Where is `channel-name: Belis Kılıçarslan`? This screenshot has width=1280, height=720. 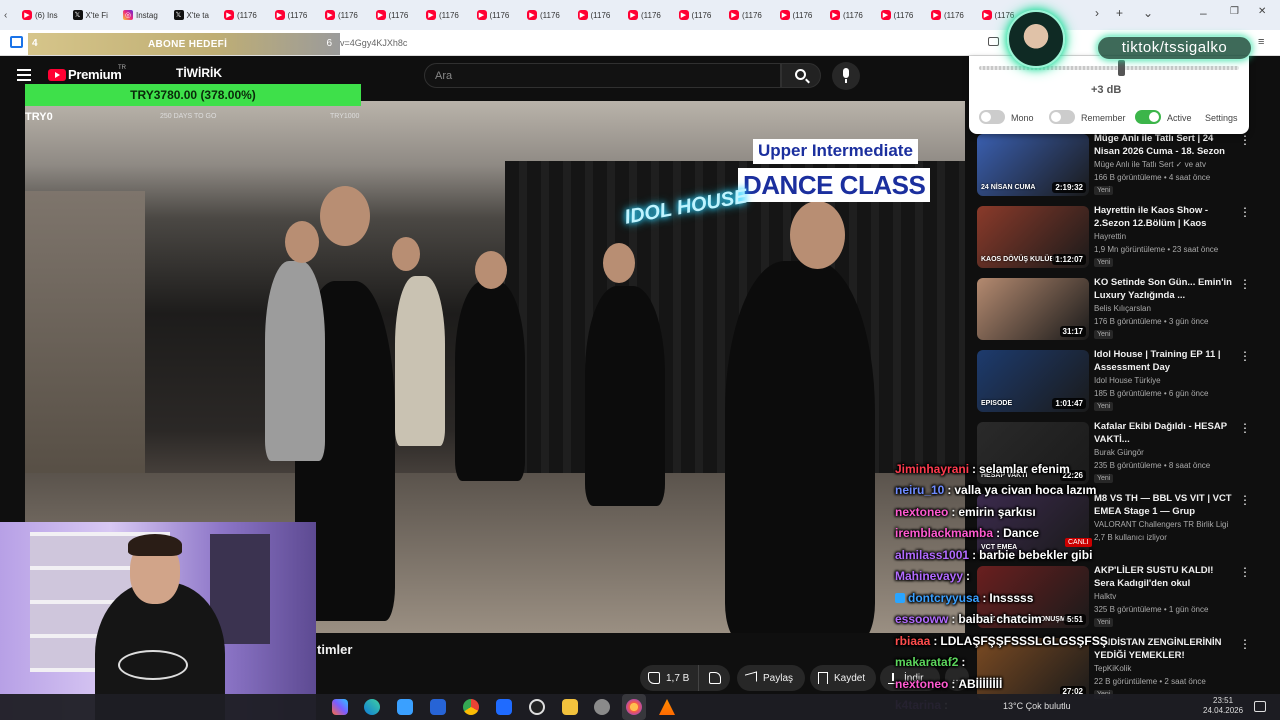
channel-name: Belis Kılıçarslan is located at coordinates (1122, 308).